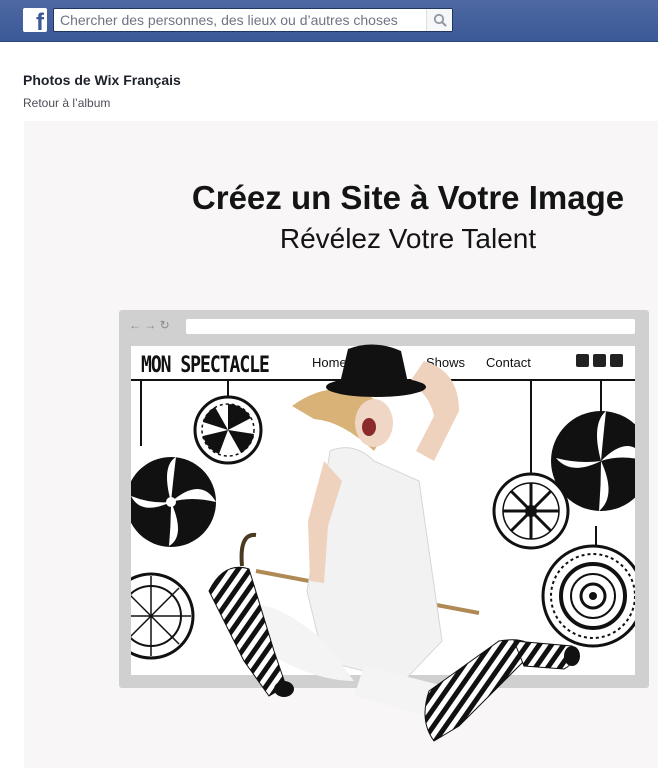 Image resolution: width=658 pixels, height=768 pixels. I want to click on facebook-logo-icon: f, so click(35, 20).